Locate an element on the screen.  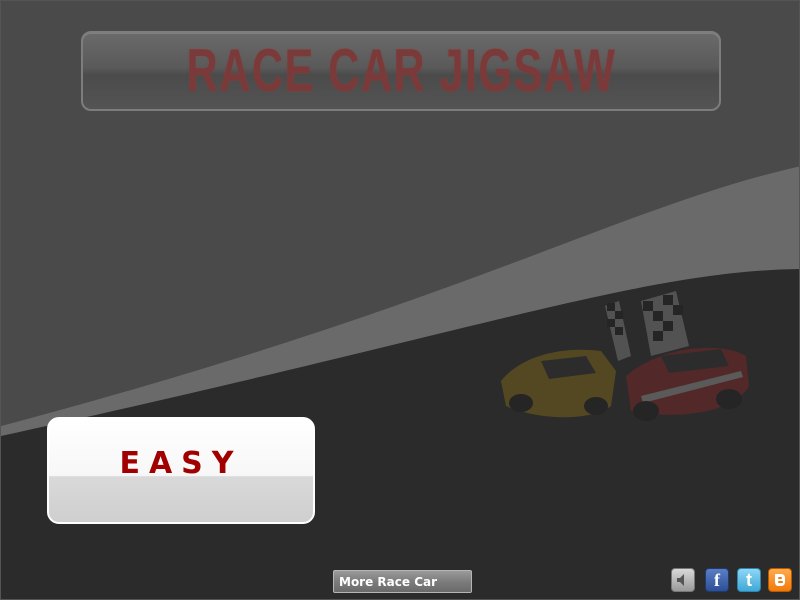
more-race-car-label: More Race Car is located at coordinates (388, 581).